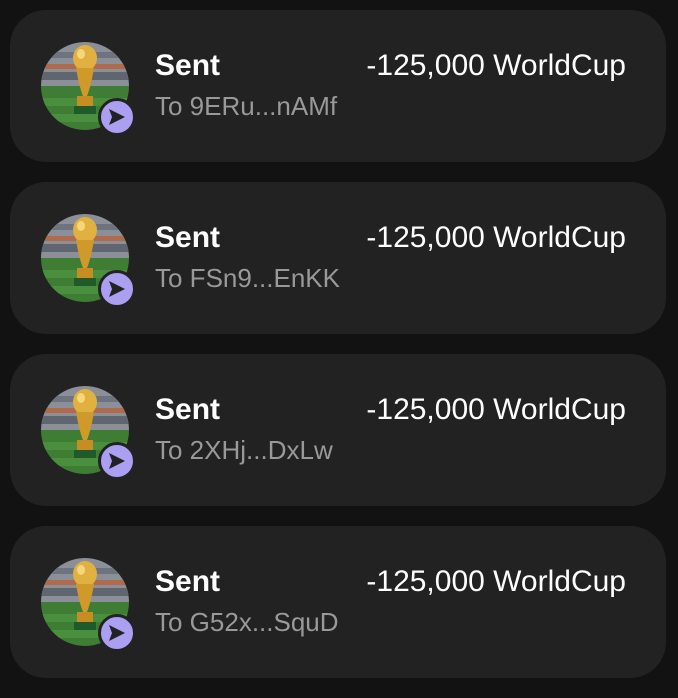 This screenshot has height=698, width=678. What do you see at coordinates (246, 106) in the screenshot?
I see `transaction-recipient: To 9ERu...nAMf` at bounding box center [246, 106].